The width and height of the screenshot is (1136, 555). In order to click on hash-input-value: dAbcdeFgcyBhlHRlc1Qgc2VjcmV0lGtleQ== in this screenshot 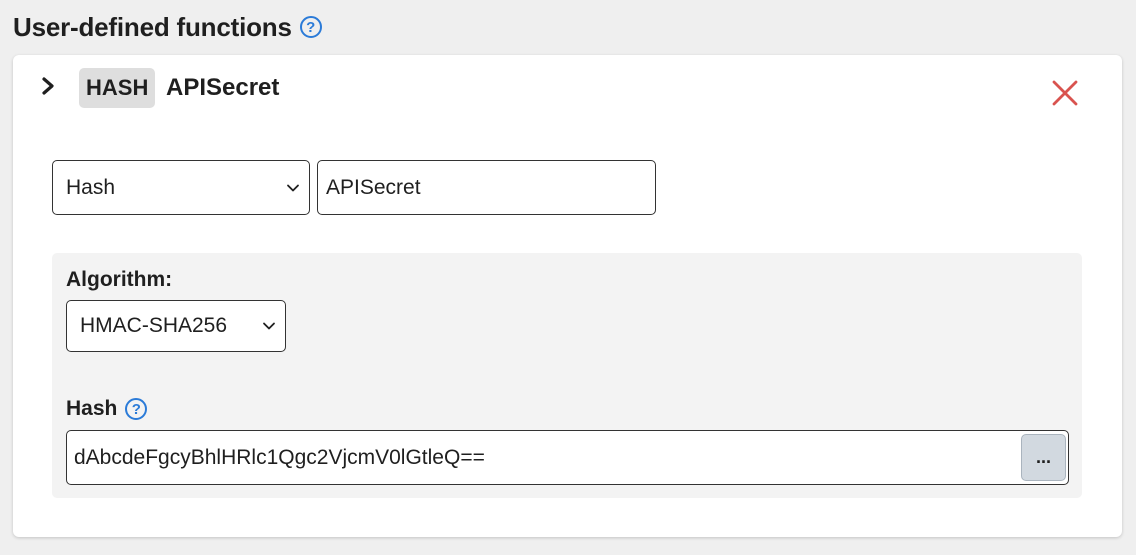, I will do `click(279, 457)`.